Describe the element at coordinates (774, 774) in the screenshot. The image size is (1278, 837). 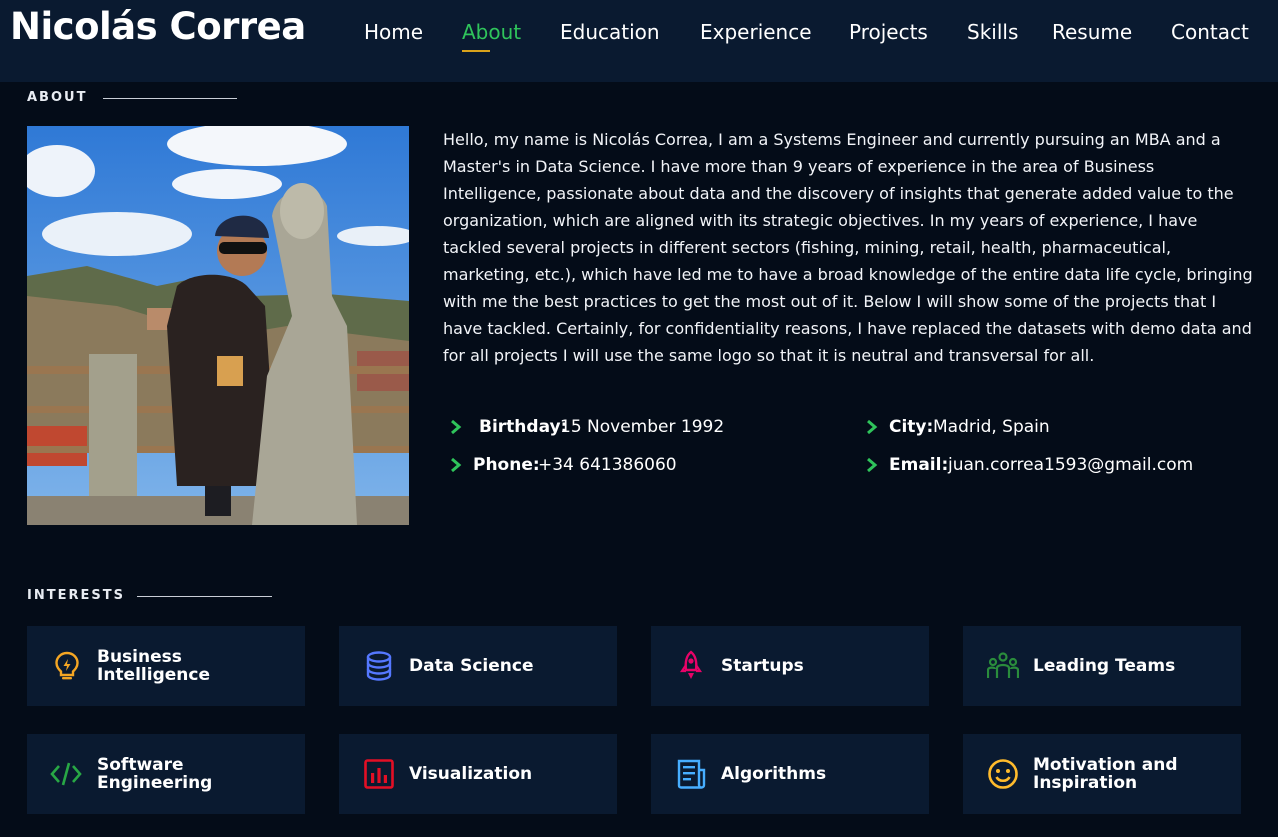
I see `interest-label: Algorithms` at that location.